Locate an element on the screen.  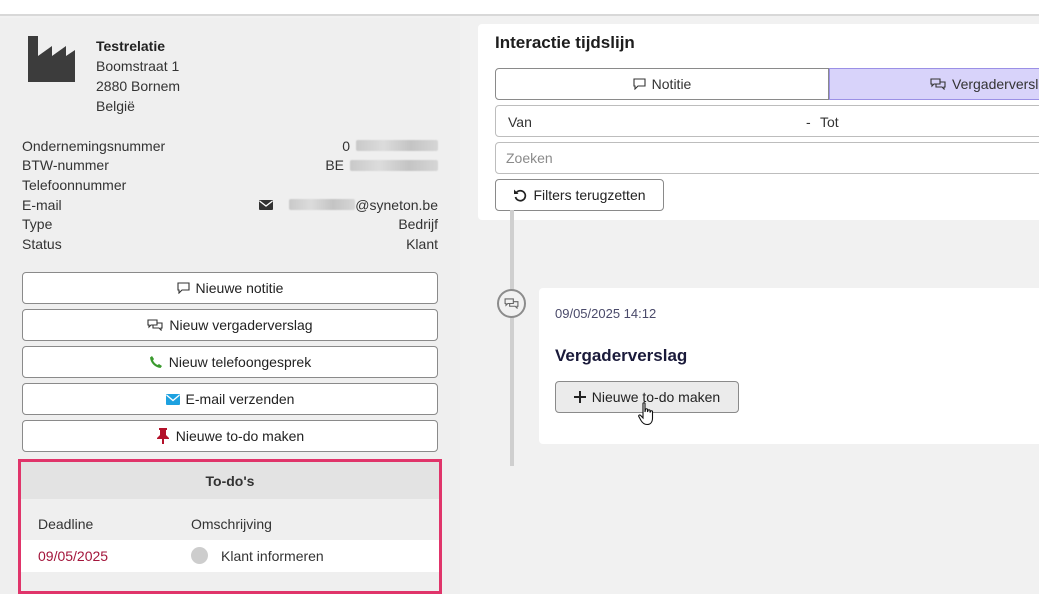
field-value: BE is located at coordinates (334, 165).